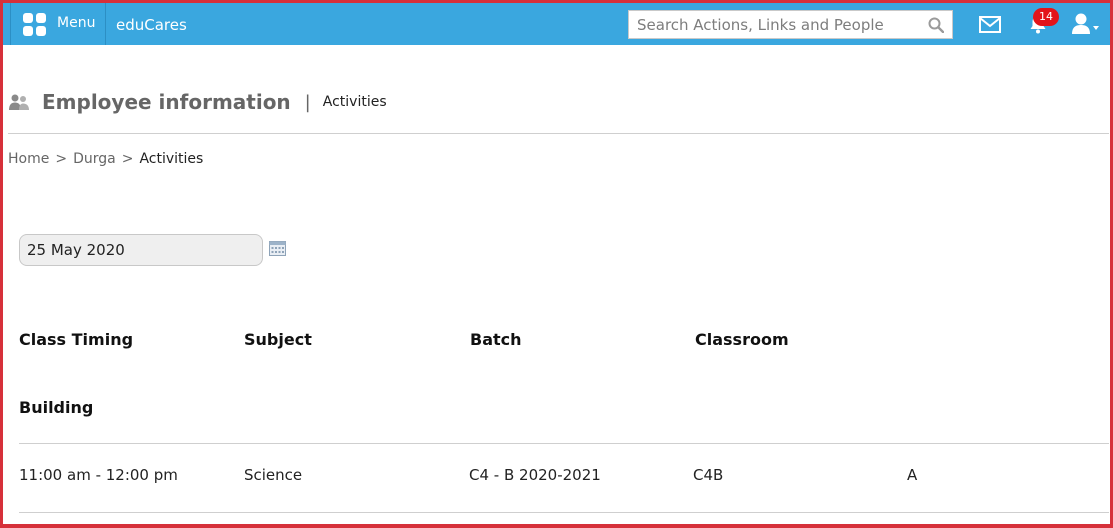 This screenshot has width=1113, height=528. Describe the element at coordinates (556, 24) in the screenshot. I see `top-navigation-bar: Menu eduCares 14` at that location.